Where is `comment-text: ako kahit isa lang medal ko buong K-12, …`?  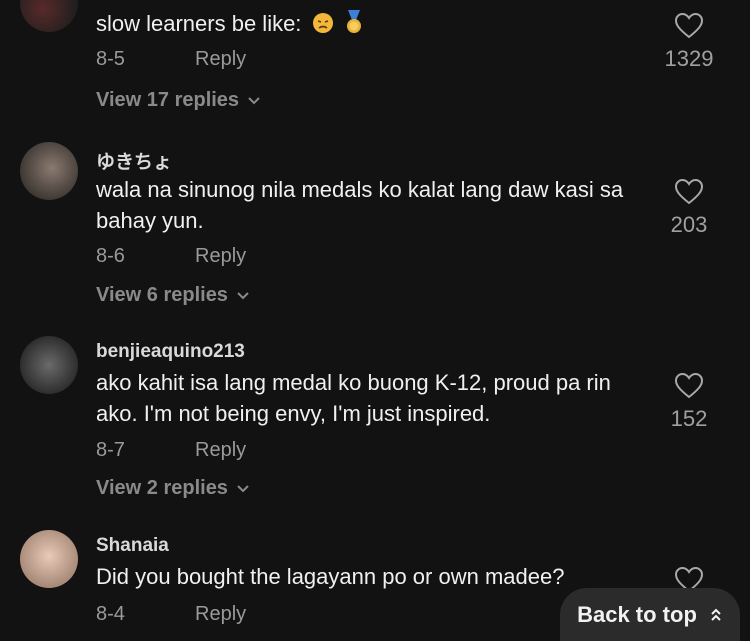
comment-text: ako kahit isa lang medal ko buong K-12, … is located at coordinates (353, 398).